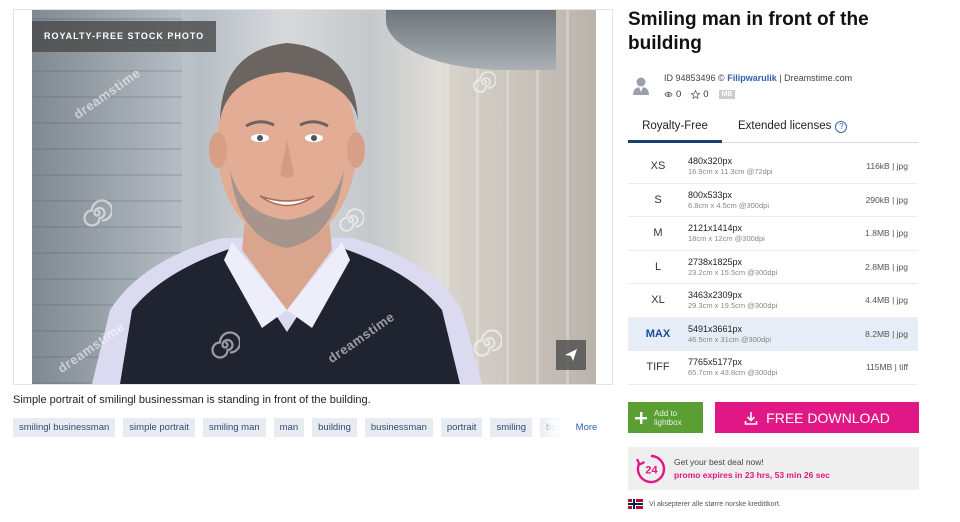 The width and height of the screenshot is (960, 522). I want to click on size-dimensions: 800x533px 6.8cm x 4.5cm @300dpi, so click(768, 200).